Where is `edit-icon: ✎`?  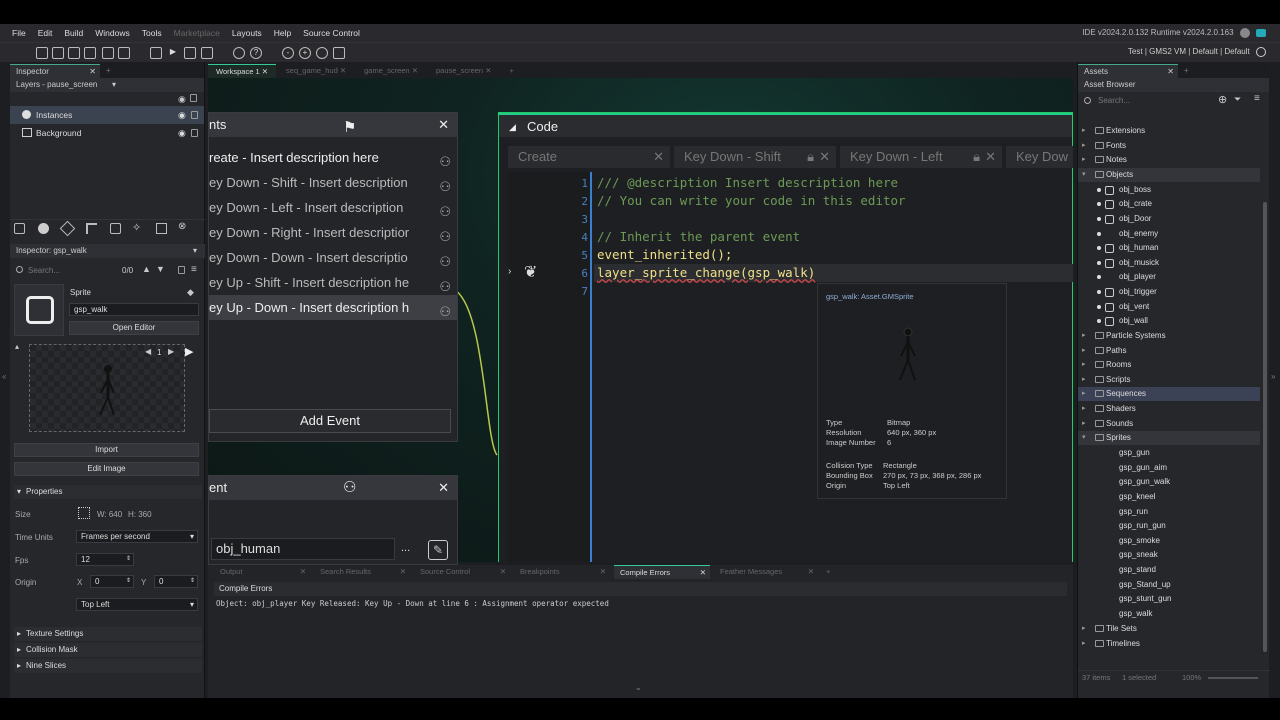 edit-icon: ✎ is located at coordinates (438, 550).